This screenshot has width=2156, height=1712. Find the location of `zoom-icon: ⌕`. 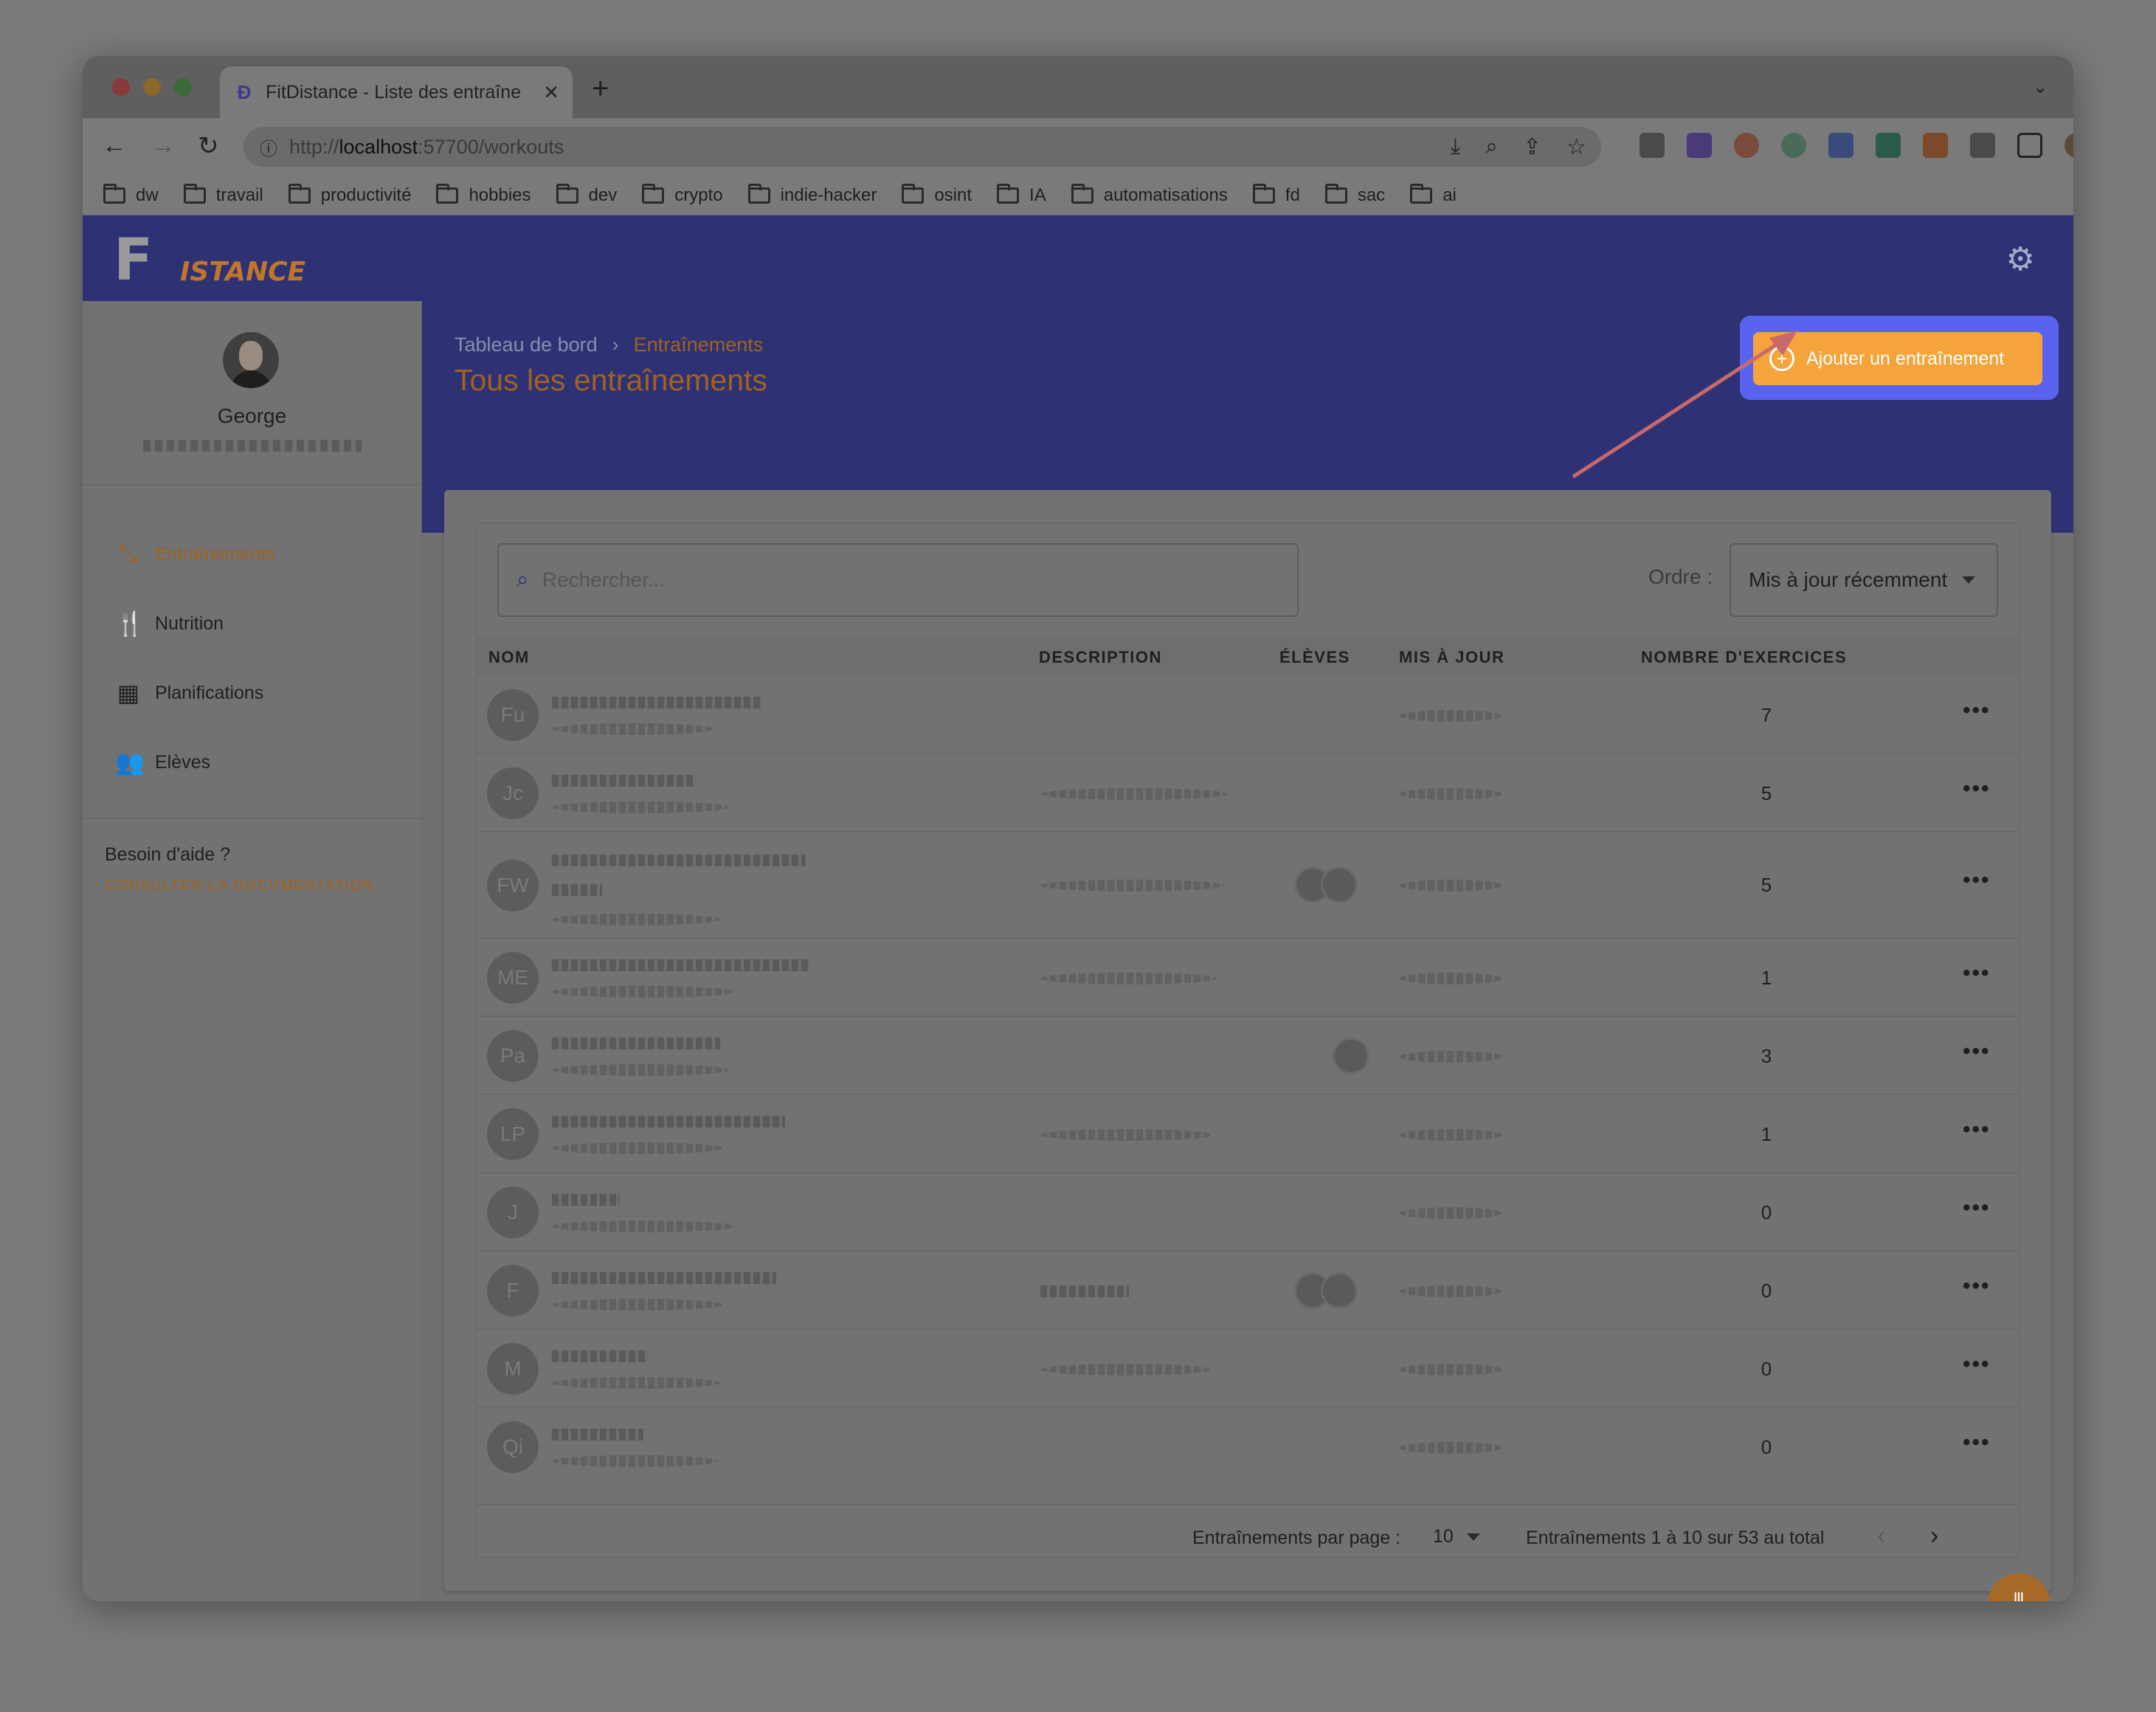

zoom-icon: ⌕ is located at coordinates (1491, 147).